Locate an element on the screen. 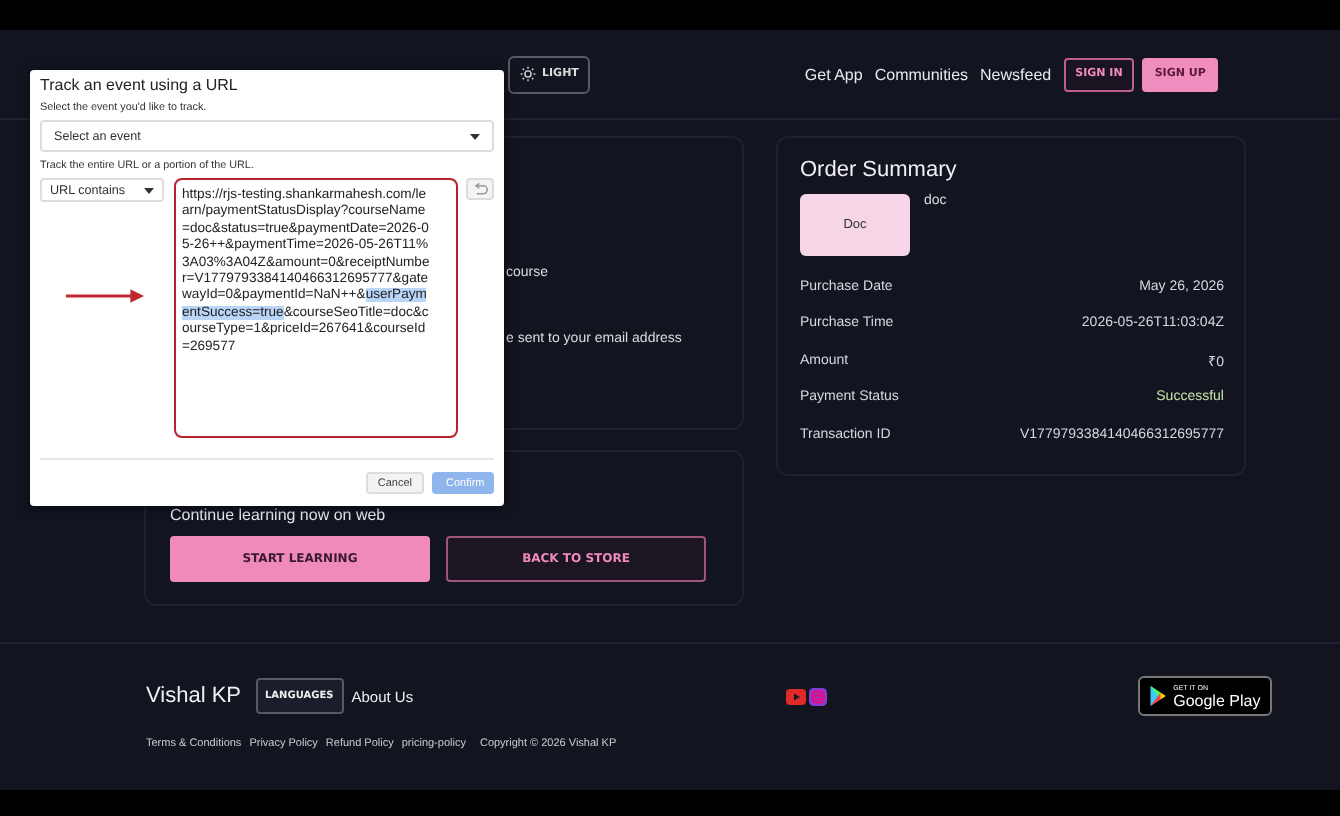  caret-icon is located at coordinates (149, 190).